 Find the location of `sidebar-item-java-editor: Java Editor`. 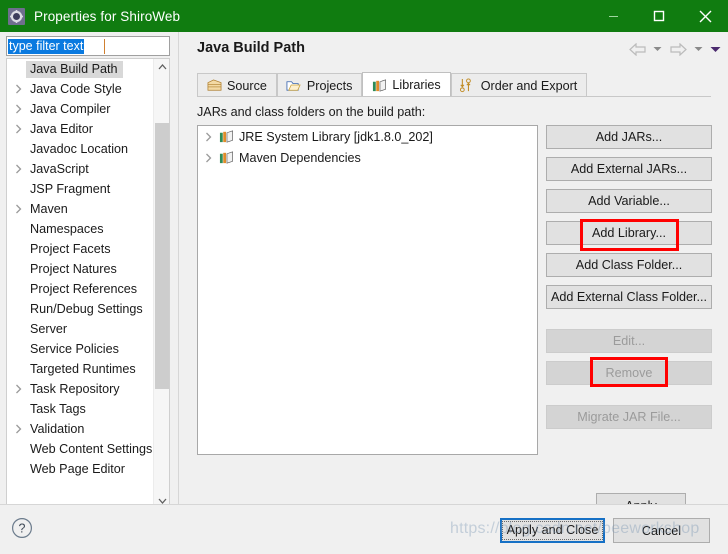

sidebar-item-java-editor: Java Editor is located at coordinates (80, 129).